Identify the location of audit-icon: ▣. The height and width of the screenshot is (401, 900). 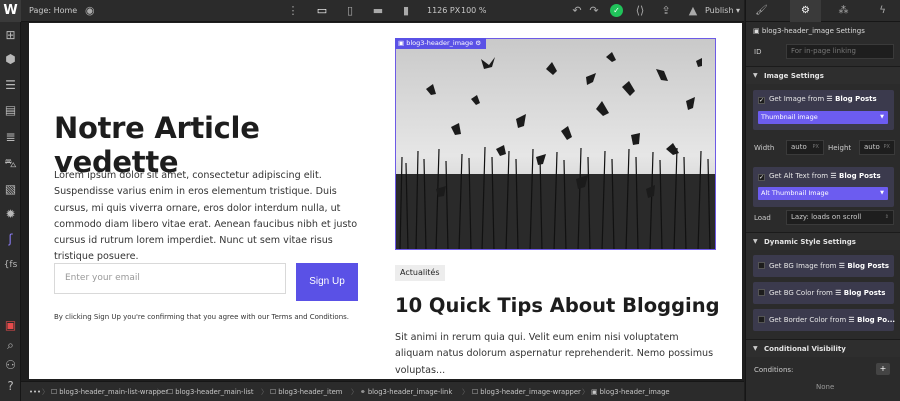
(10, 325).